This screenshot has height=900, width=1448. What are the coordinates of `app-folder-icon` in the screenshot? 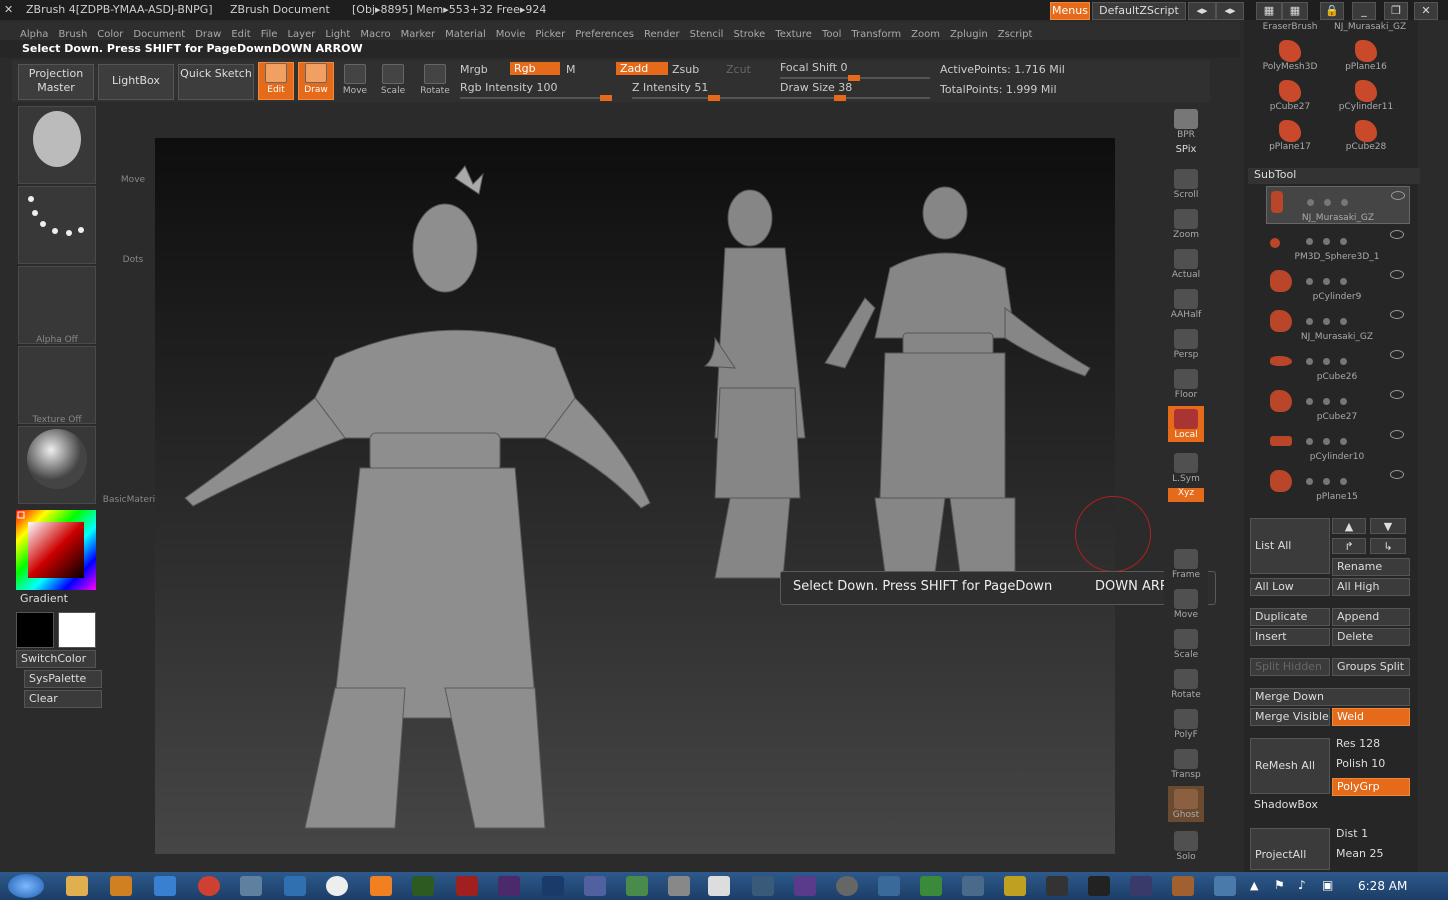 It's located at (1183, 886).